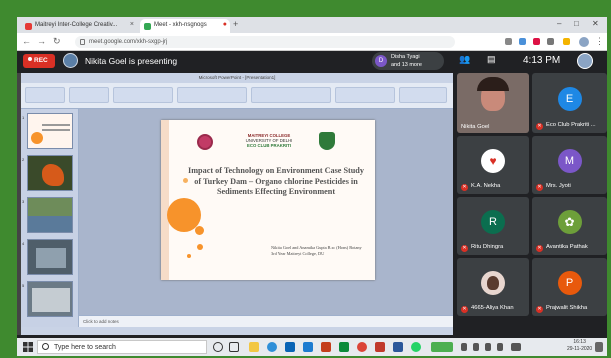 The height and width of the screenshot is (358, 611). I want to click on file-explorer-icon, so click(254, 347).